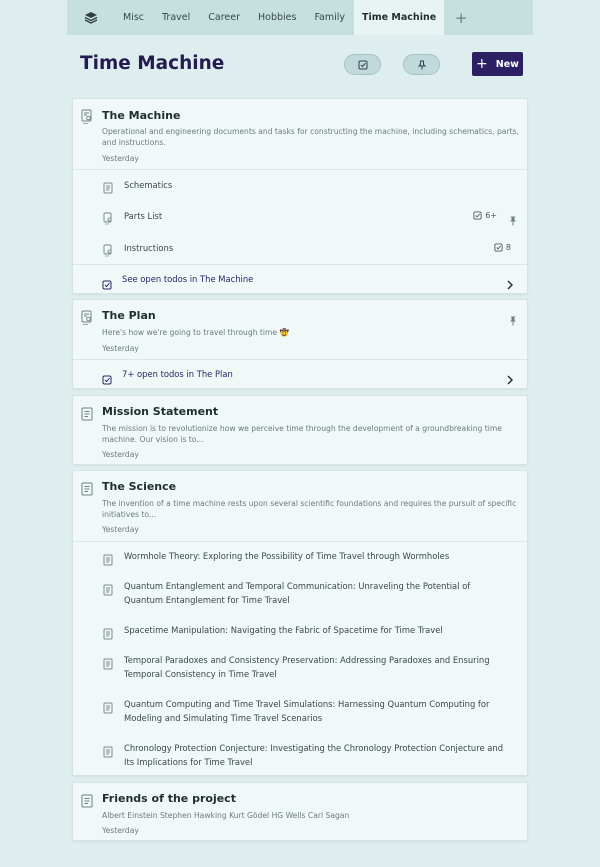  Describe the element at coordinates (149, 248) in the screenshot. I see `child-doc-label: Instructions` at that location.